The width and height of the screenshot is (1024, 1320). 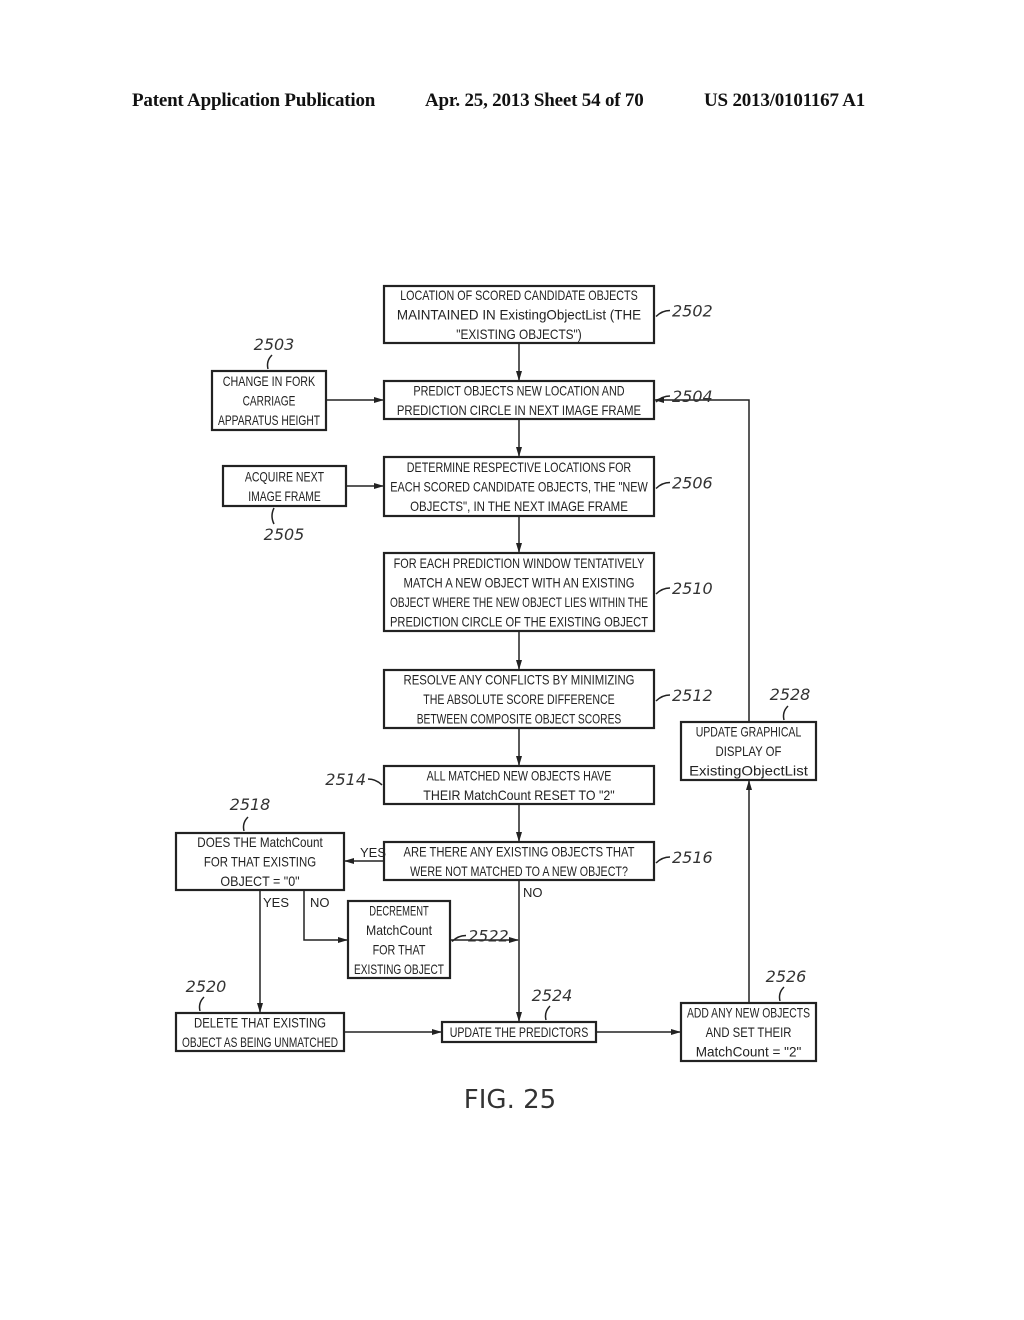 What do you see at coordinates (519, 719) in the screenshot?
I see `node-text-line: BETWEEN COMPOSITE OBJECT SCORES` at bounding box center [519, 719].